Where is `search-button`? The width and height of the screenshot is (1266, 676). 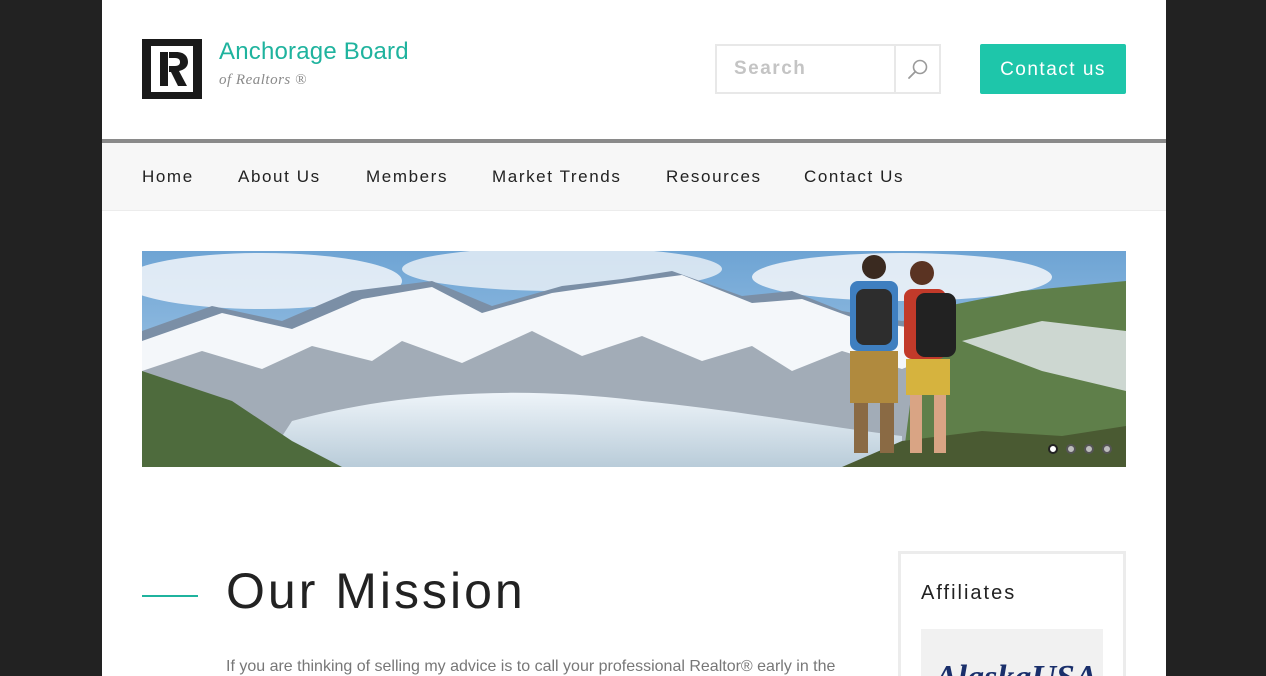 search-button is located at coordinates (916, 69).